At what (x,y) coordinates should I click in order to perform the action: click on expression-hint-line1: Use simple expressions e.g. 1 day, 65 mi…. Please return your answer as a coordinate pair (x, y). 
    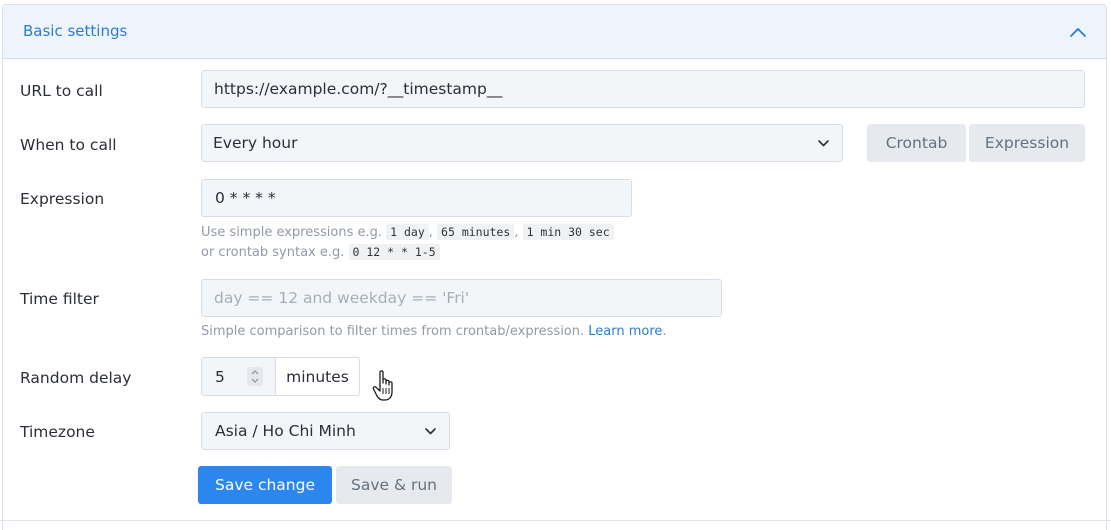
    Looking at the image, I should click on (407, 232).